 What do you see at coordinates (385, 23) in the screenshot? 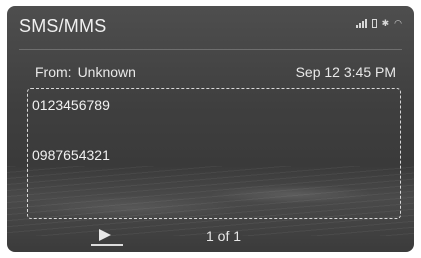
I see `bluetooth-icon: ✱` at bounding box center [385, 23].